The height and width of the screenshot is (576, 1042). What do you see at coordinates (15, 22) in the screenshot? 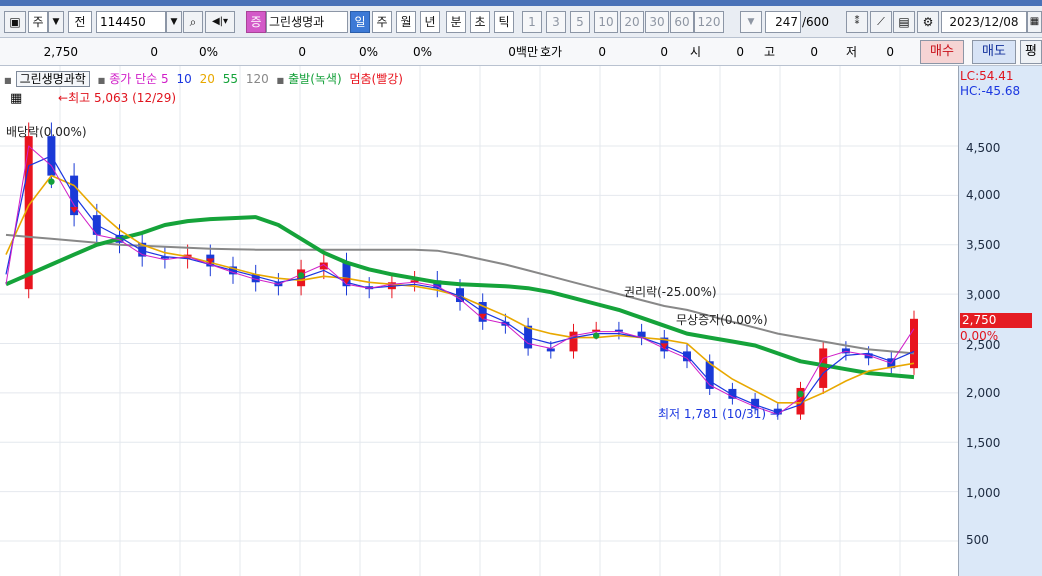
I see `chart-menu-icon: ▣` at bounding box center [15, 22].